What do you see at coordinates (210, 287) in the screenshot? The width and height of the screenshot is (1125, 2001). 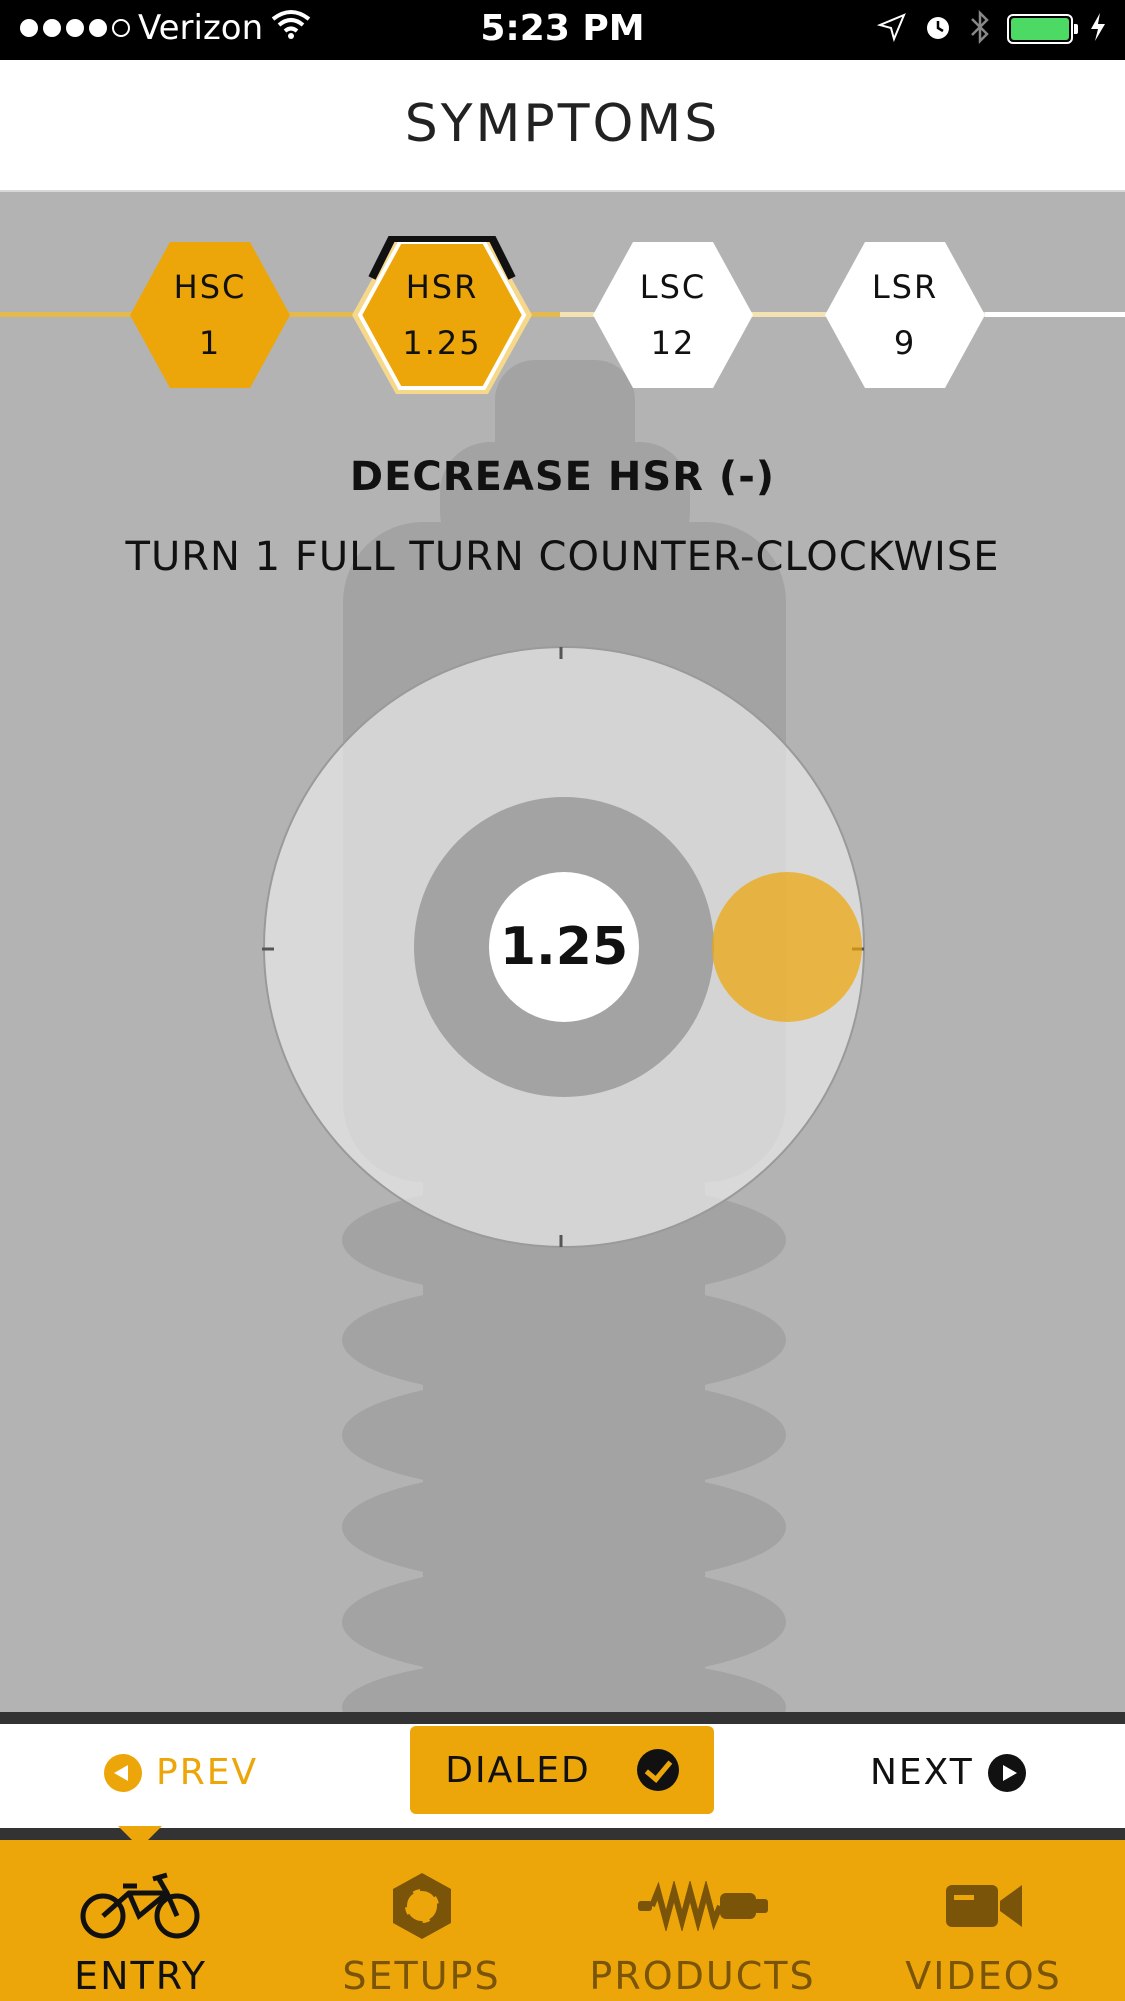 I see `adjuster-label: HSC` at bounding box center [210, 287].